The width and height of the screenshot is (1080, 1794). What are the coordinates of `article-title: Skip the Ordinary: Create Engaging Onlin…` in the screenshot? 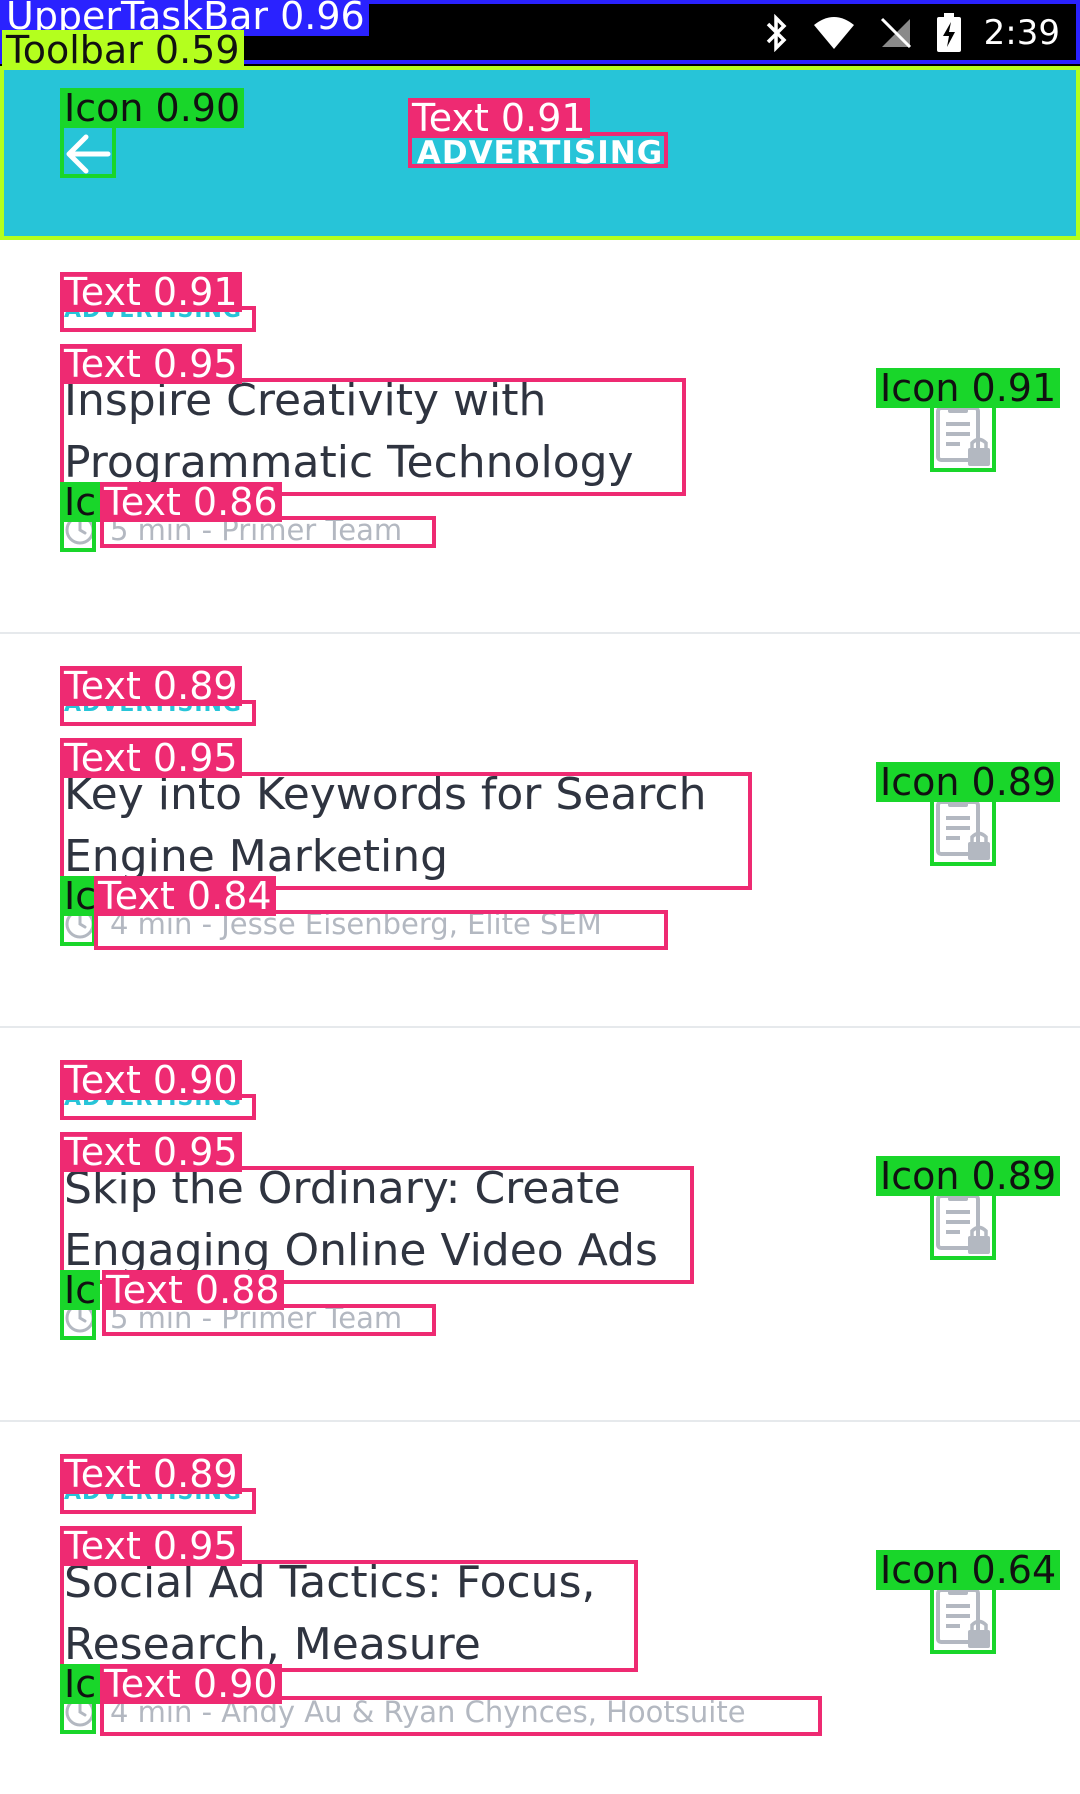 It's located at (414, 1220).